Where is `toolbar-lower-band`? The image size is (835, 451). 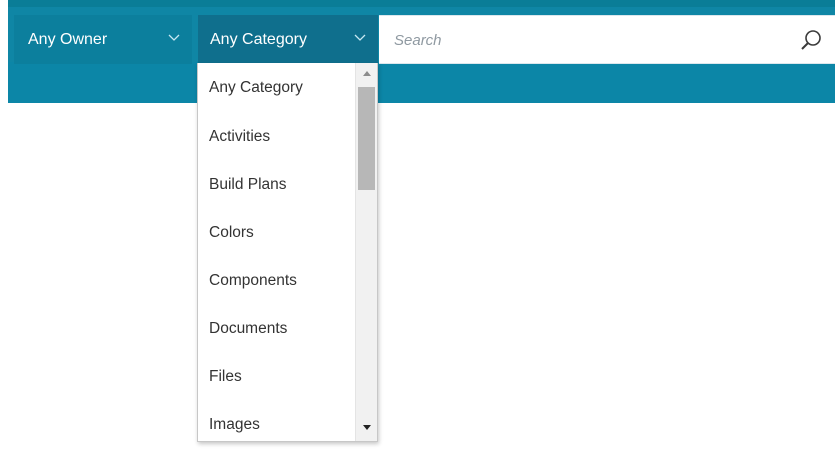
toolbar-lower-band is located at coordinates (421, 82).